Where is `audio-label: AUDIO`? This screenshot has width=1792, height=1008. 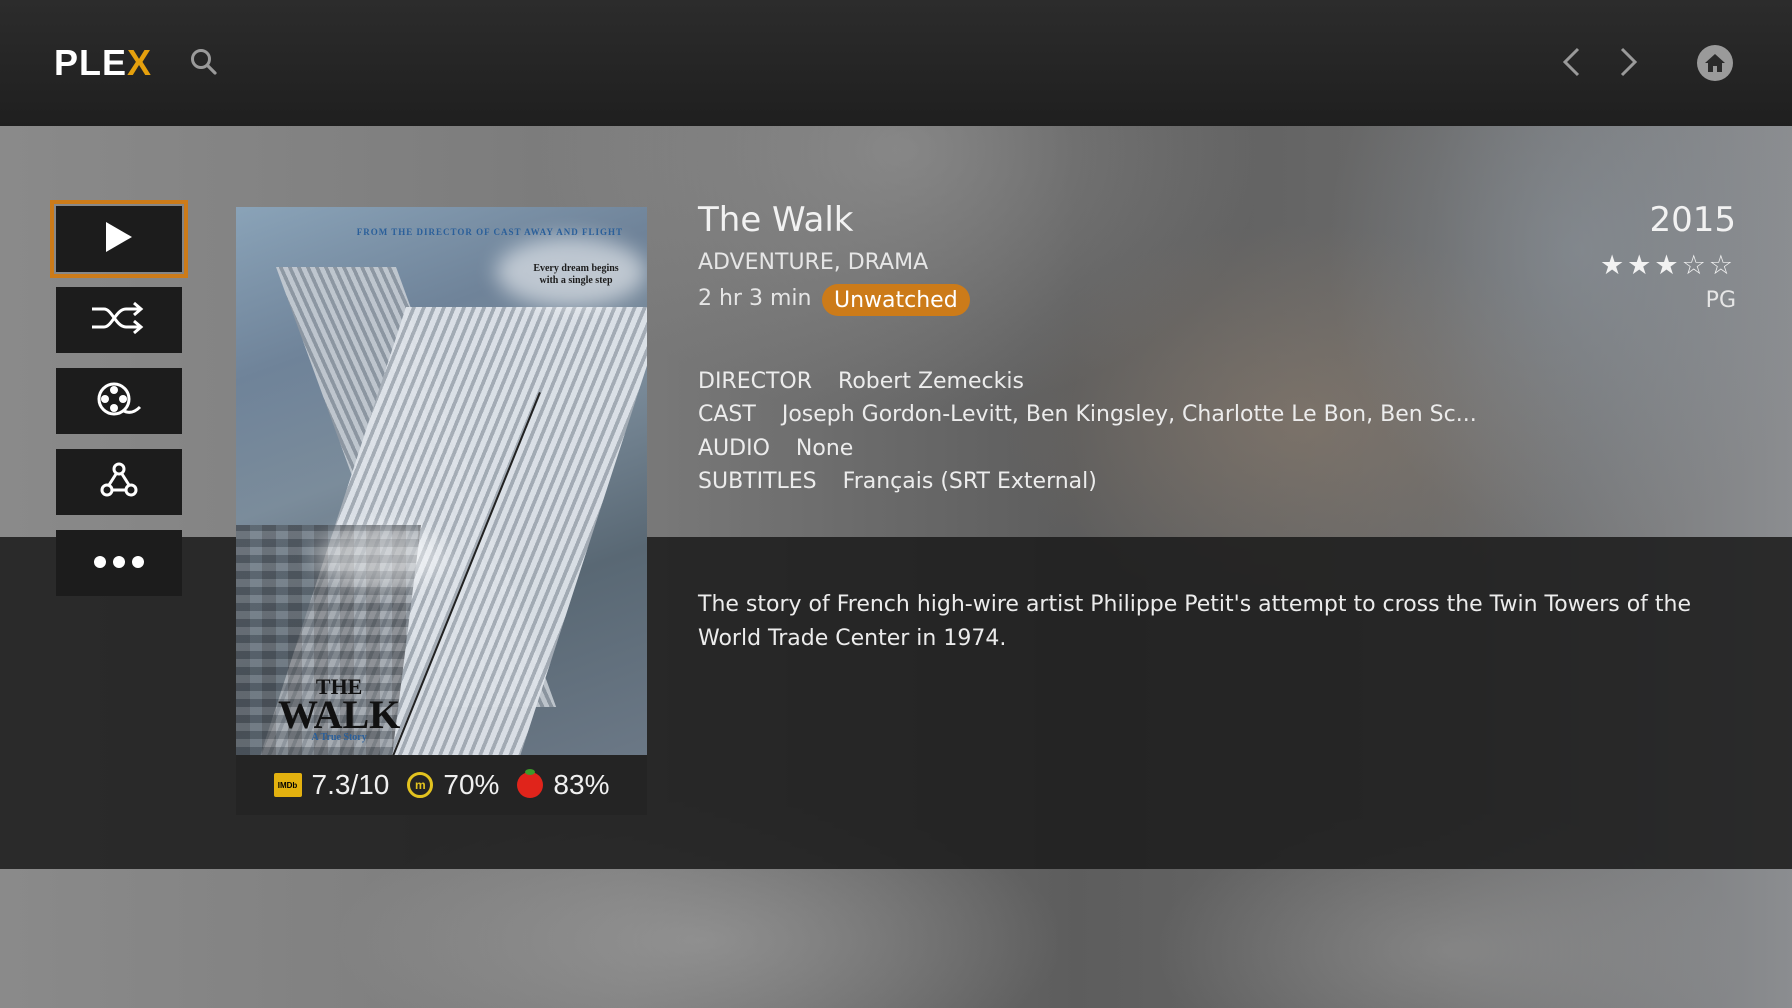 audio-label: AUDIO is located at coordinates (734, 448).